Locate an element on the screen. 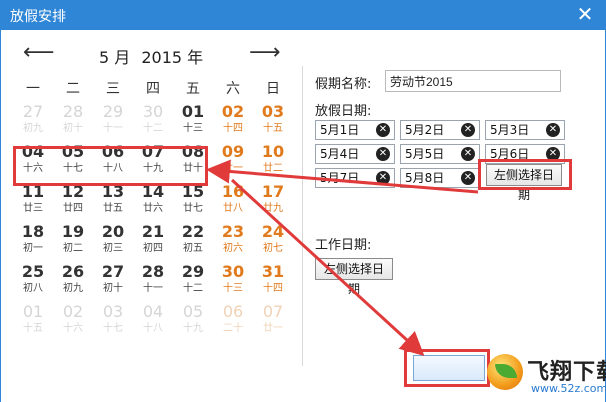  holiday-date-text: 5月4日 is located at coordinates (340, 154).